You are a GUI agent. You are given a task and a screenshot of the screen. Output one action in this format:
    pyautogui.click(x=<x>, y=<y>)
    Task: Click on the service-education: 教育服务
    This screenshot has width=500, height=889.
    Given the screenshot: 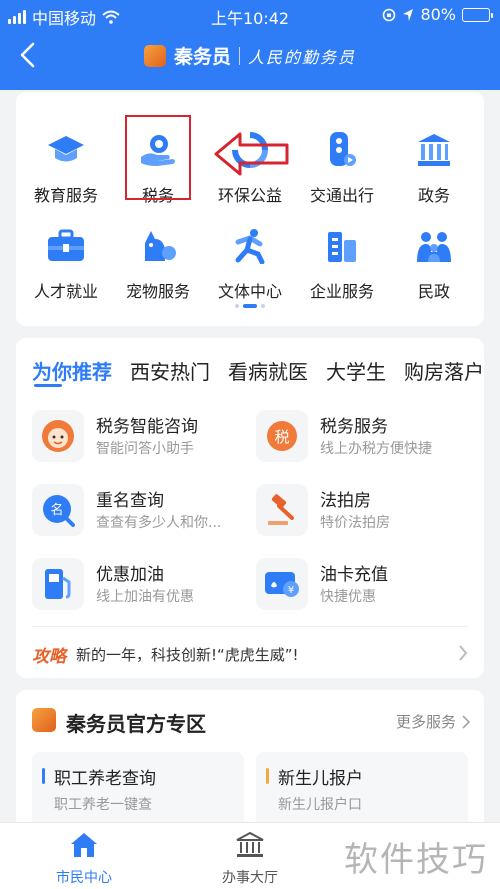 What is the action you would take?
    pyautogui.click(x=66, y=165)
    